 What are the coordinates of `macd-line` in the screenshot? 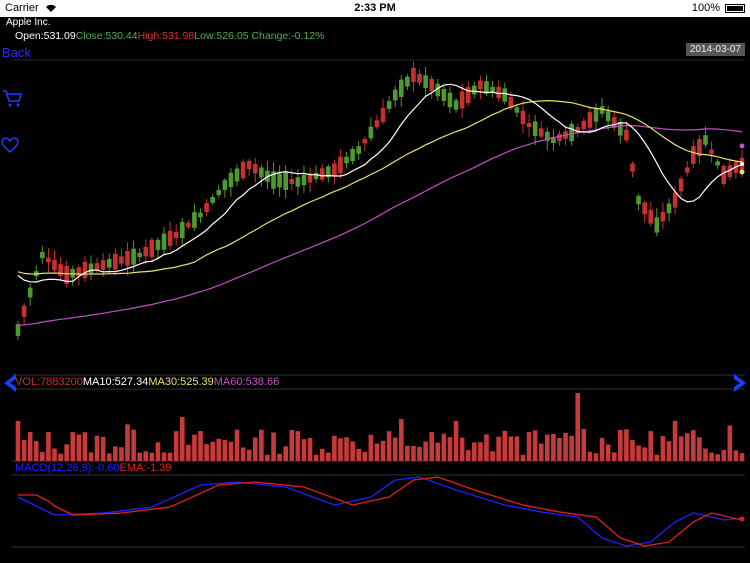 It's located at (380, 511).